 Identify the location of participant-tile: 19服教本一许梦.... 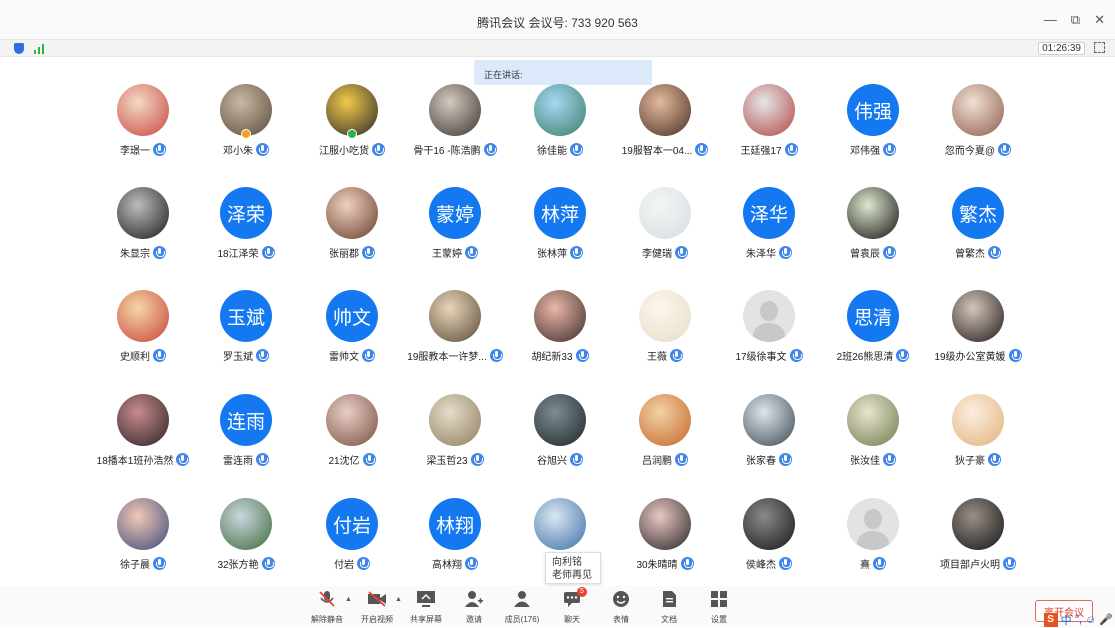
(455, 325).